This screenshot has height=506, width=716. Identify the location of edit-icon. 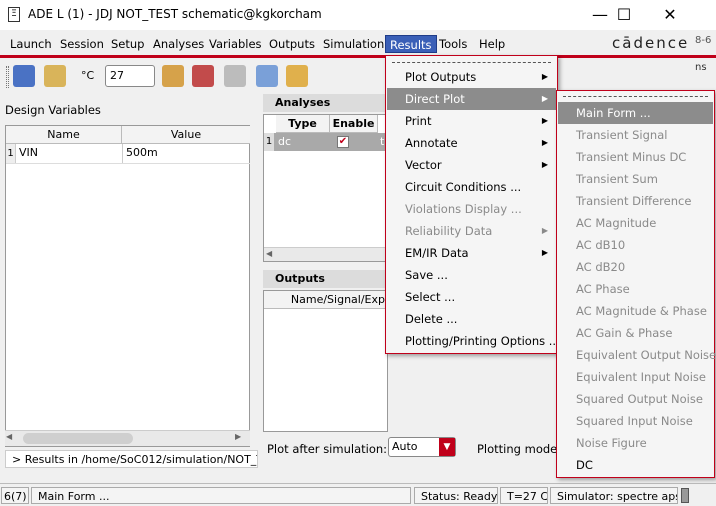
(267, 76).